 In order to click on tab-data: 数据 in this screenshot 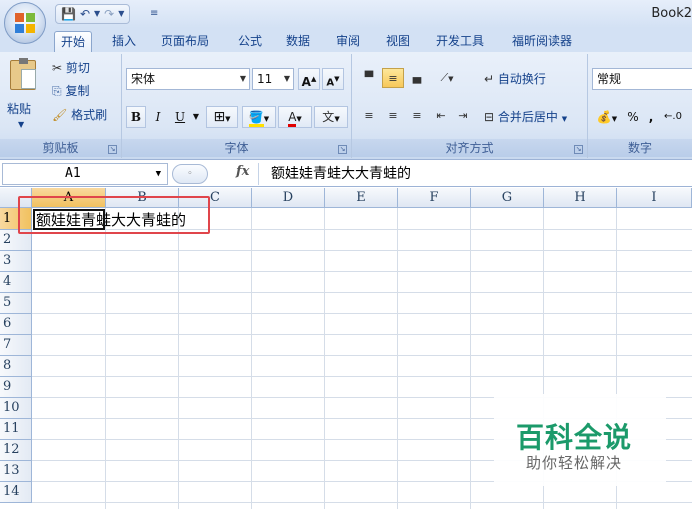, I will do `click(298, 41)`.